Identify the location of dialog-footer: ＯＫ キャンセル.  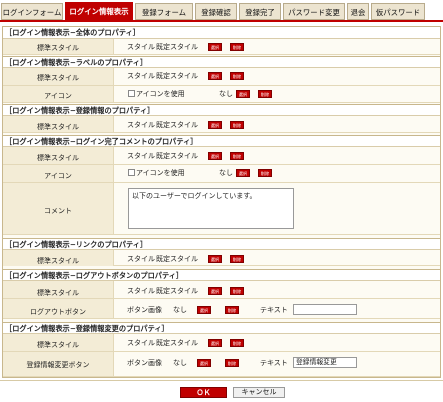
(221, 391).